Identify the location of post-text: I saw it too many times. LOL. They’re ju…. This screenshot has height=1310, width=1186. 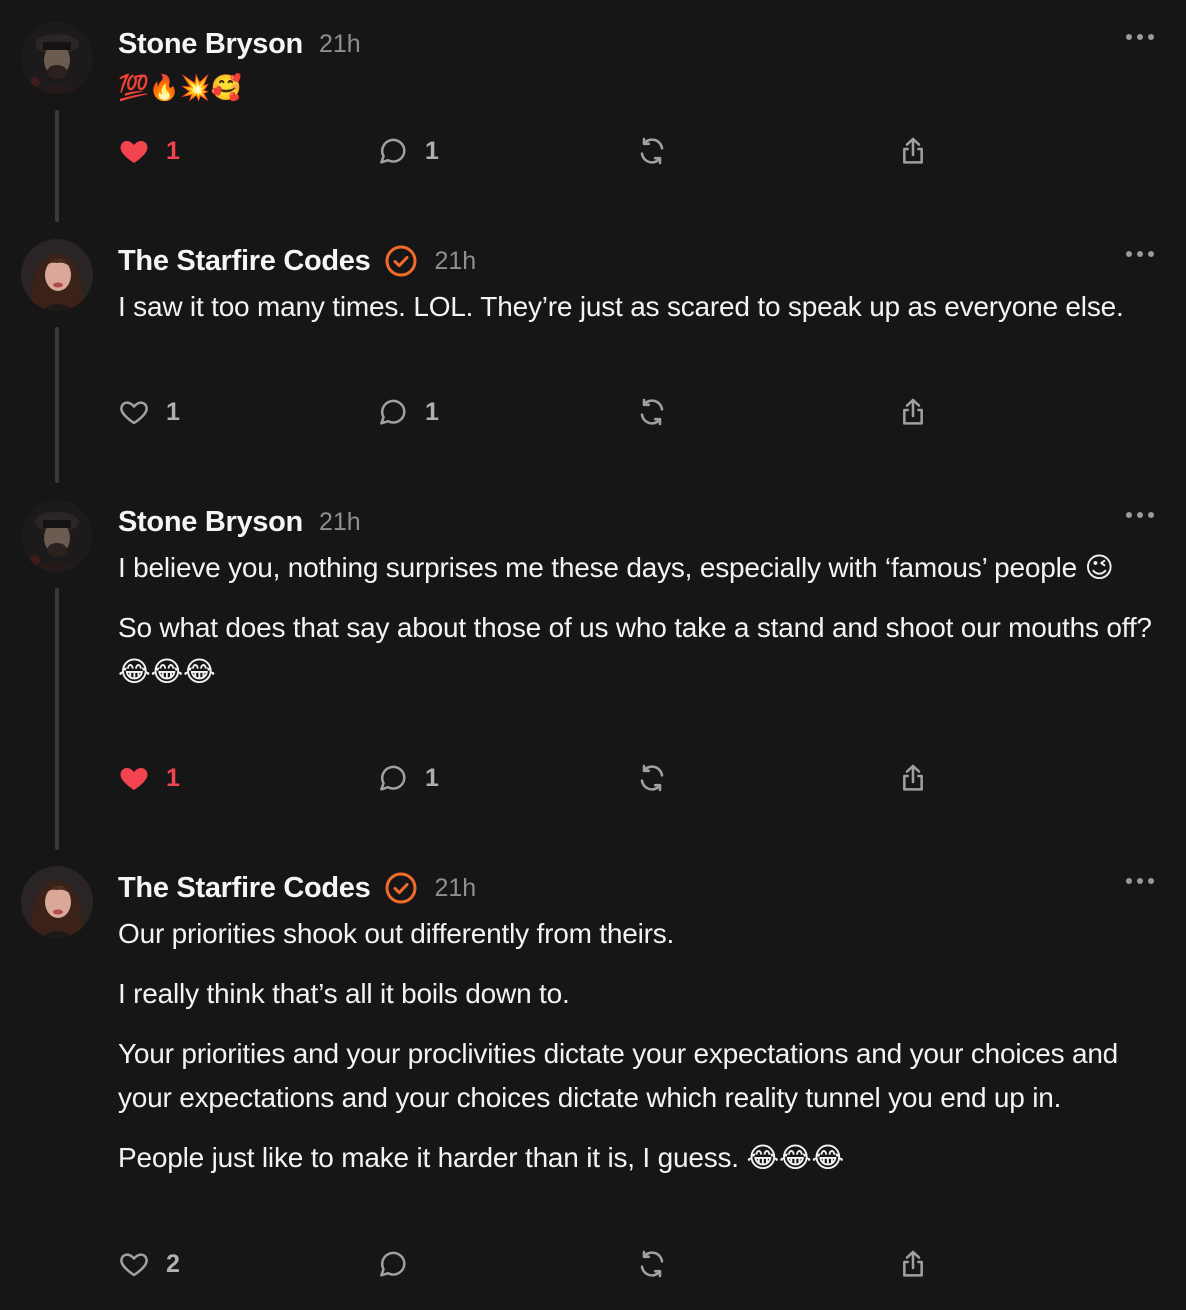
(621, 306).